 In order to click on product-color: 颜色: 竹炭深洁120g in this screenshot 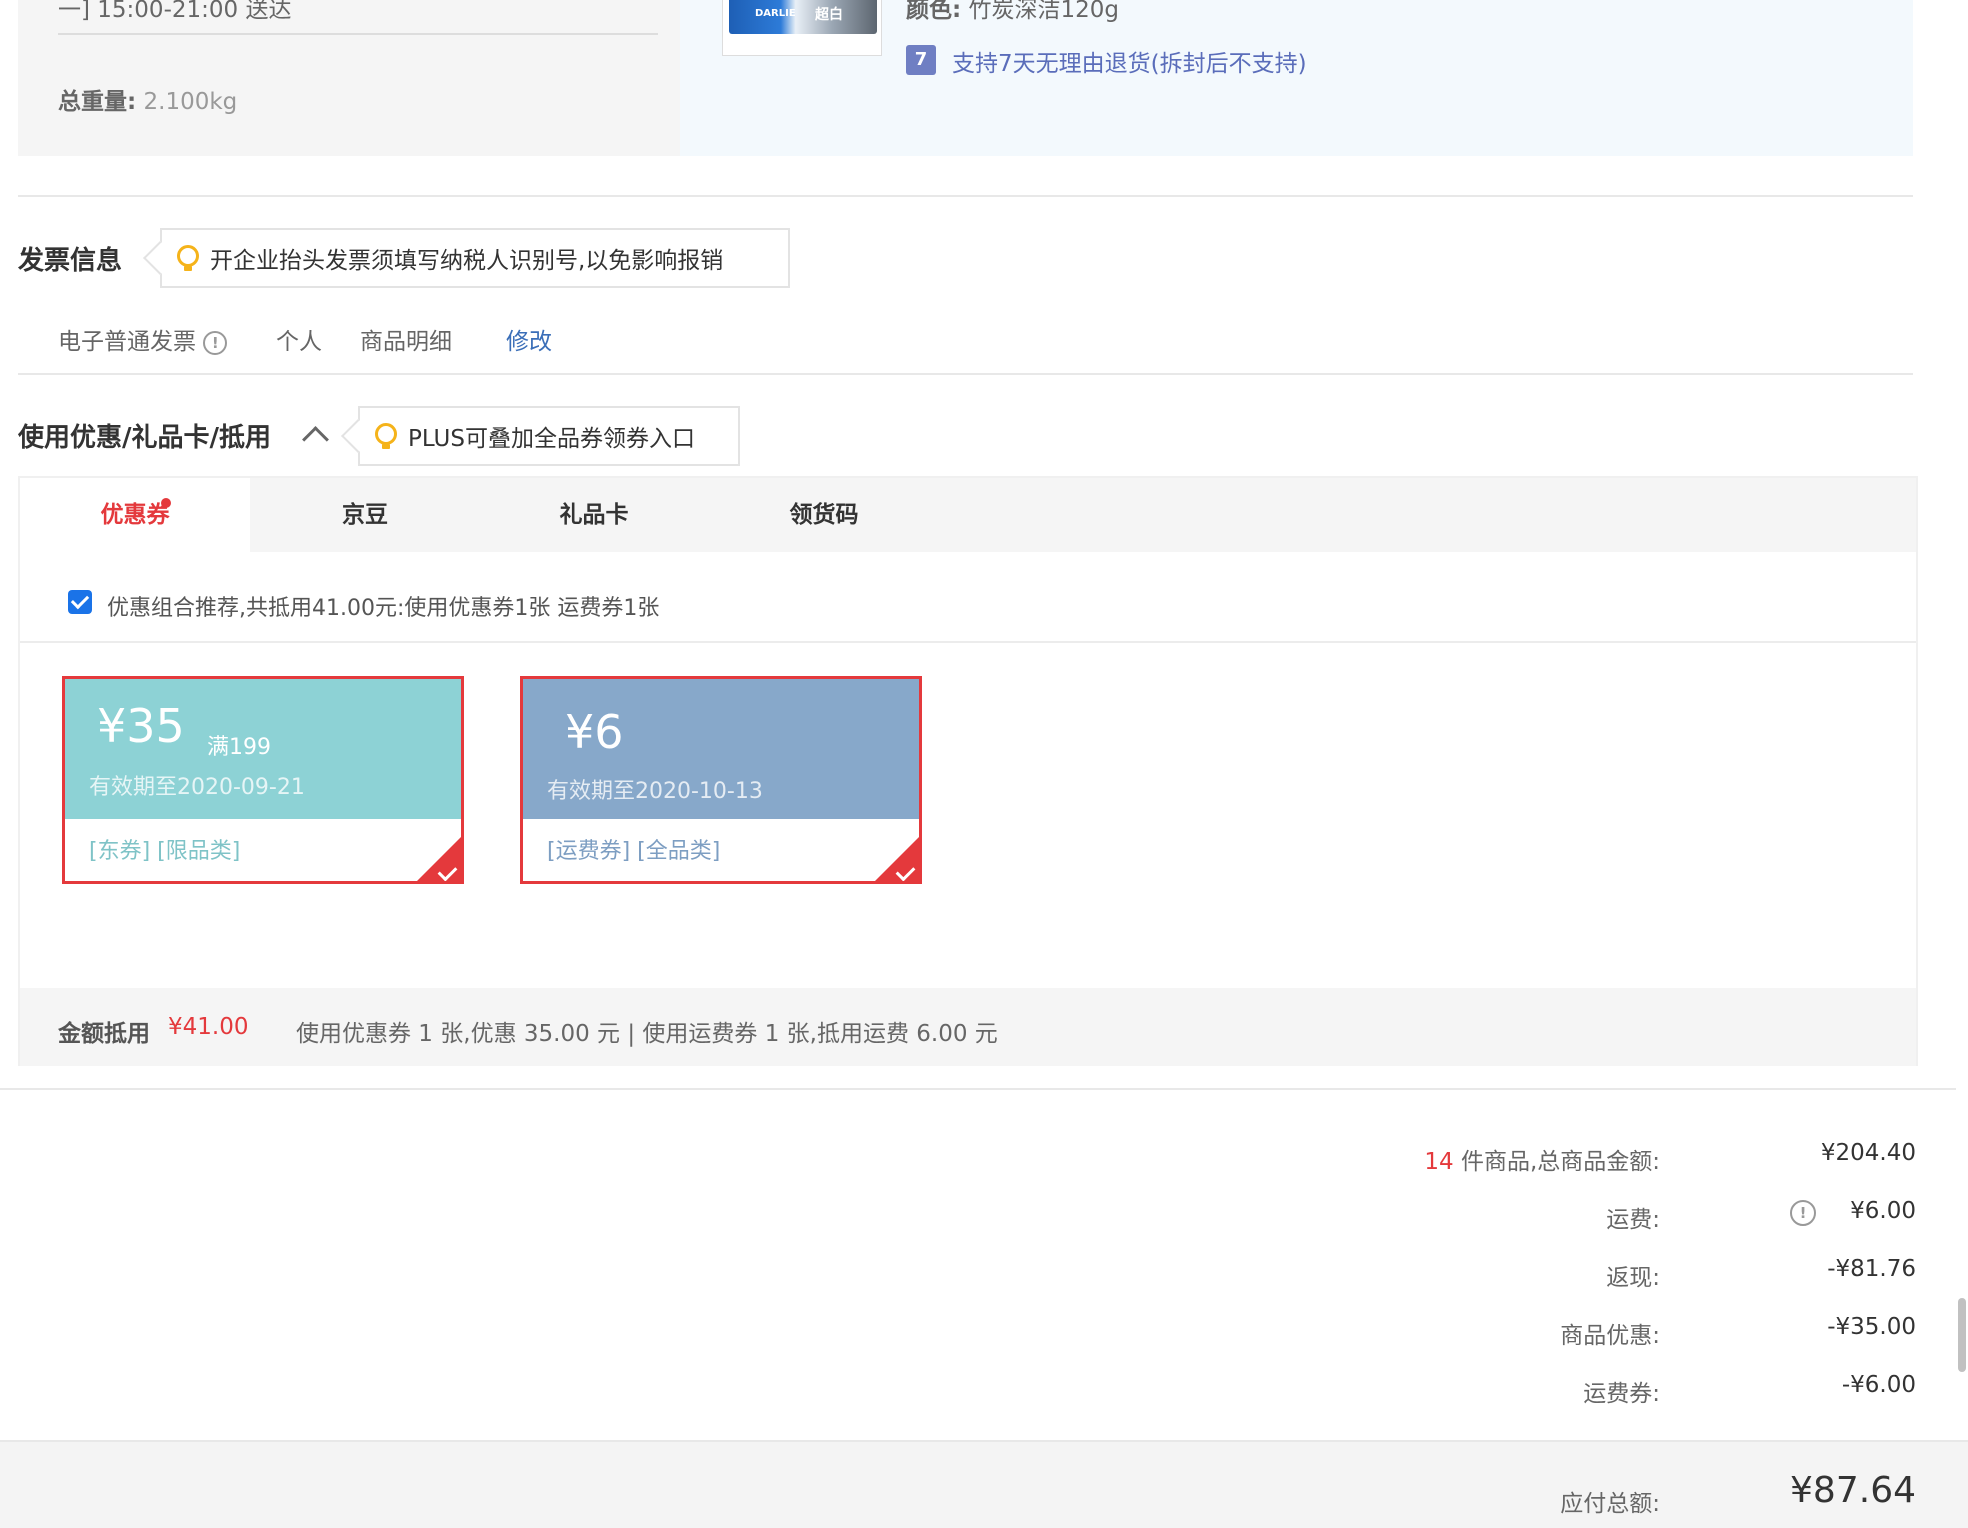, I will do `click(1013, 11)`.